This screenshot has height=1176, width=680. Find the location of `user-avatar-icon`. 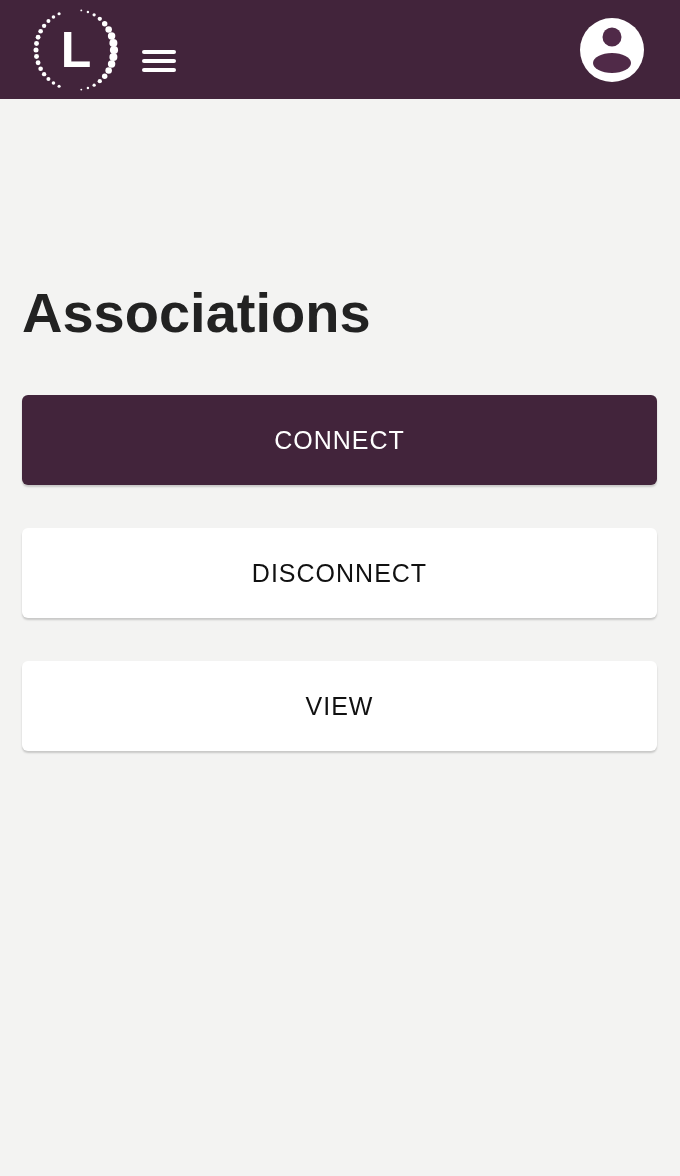

user-avatar-icon is located at coordinates (612, 49).